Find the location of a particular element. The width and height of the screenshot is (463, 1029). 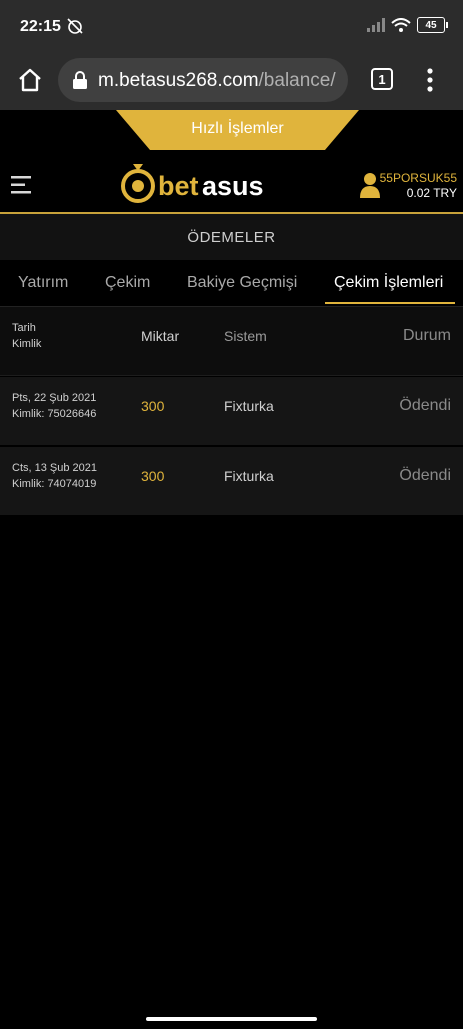

quick-actions-label: Hızlı İşlemler is located at coordinates (237, 128).